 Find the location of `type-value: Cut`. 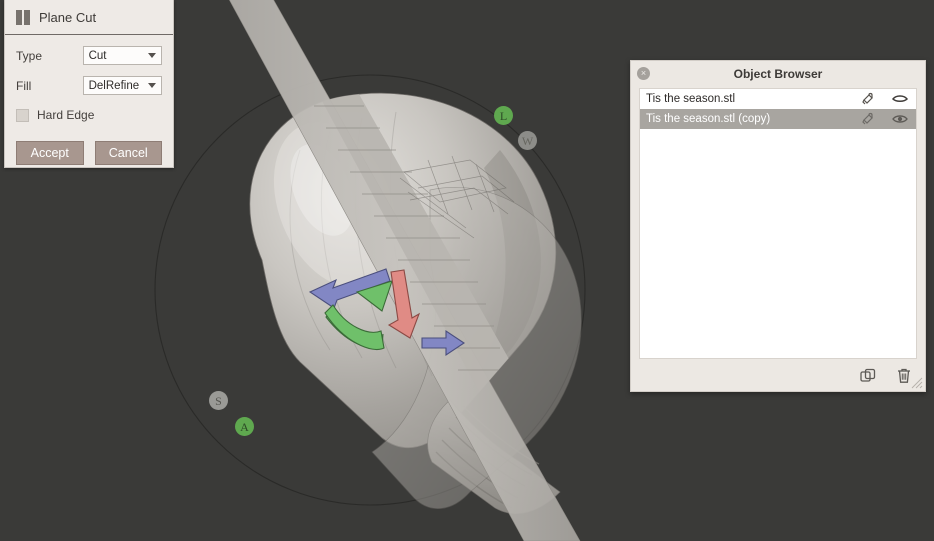

type-value: Cut is located at coordinates (97, 55).